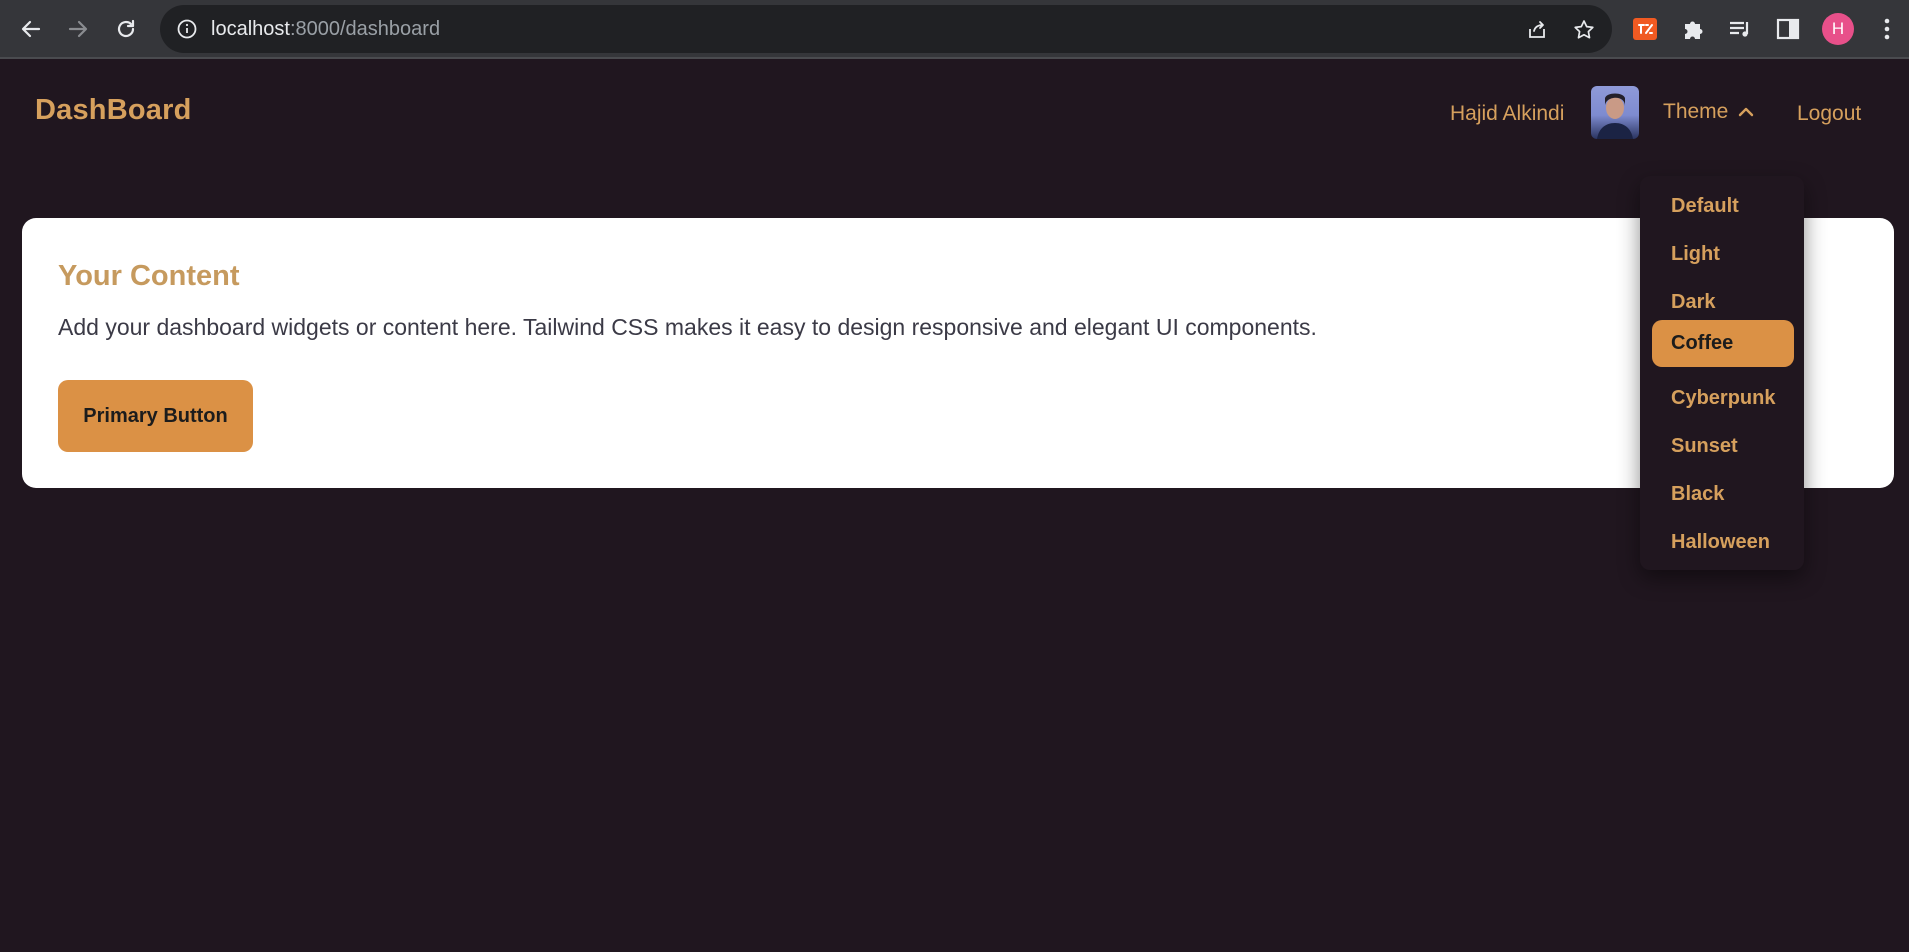 The height and width of the screenshot is (952, 1909). Describe the element at coordinates (1723, 446) in the screenshot. I see `theme-option-sunset: Sunset` at that location.